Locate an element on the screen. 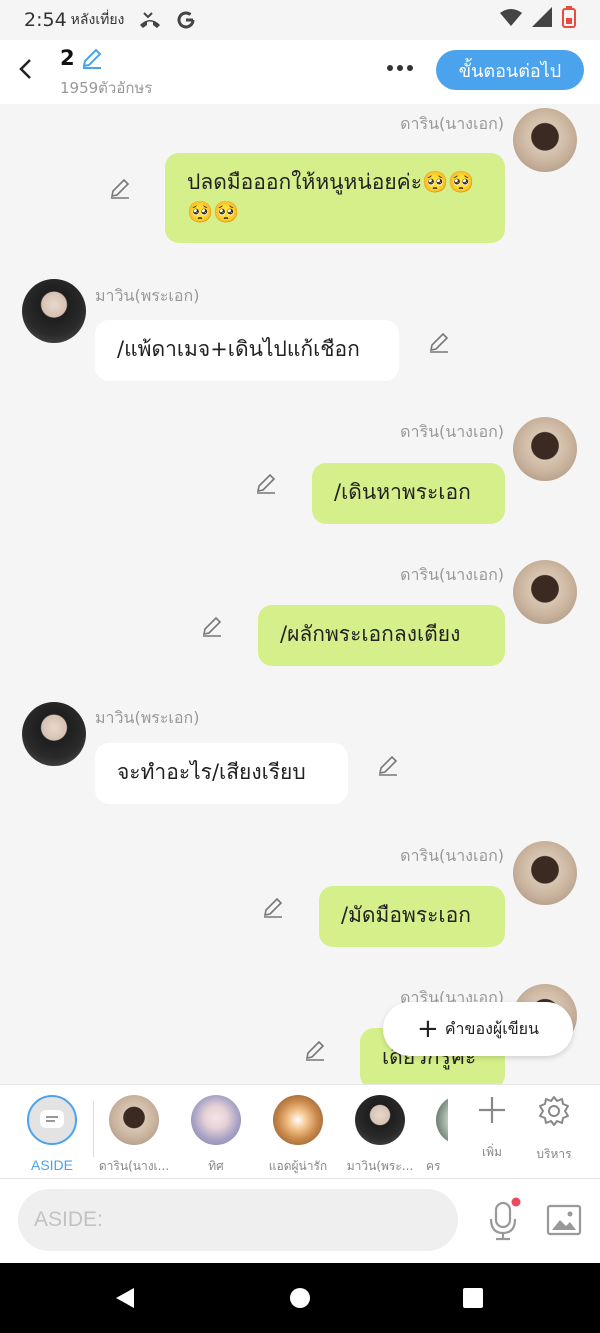  battery-icon is located at coordinates (569, 19).